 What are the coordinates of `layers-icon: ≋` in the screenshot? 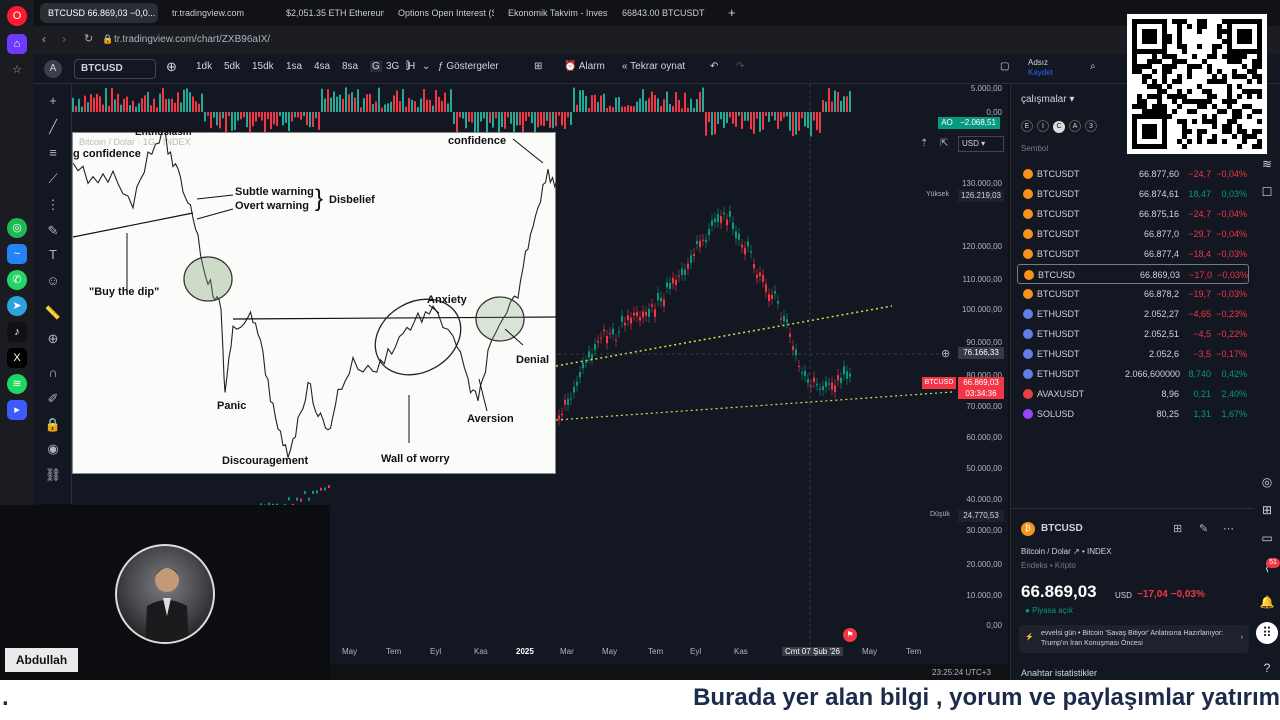 It's located at (1267, 164).